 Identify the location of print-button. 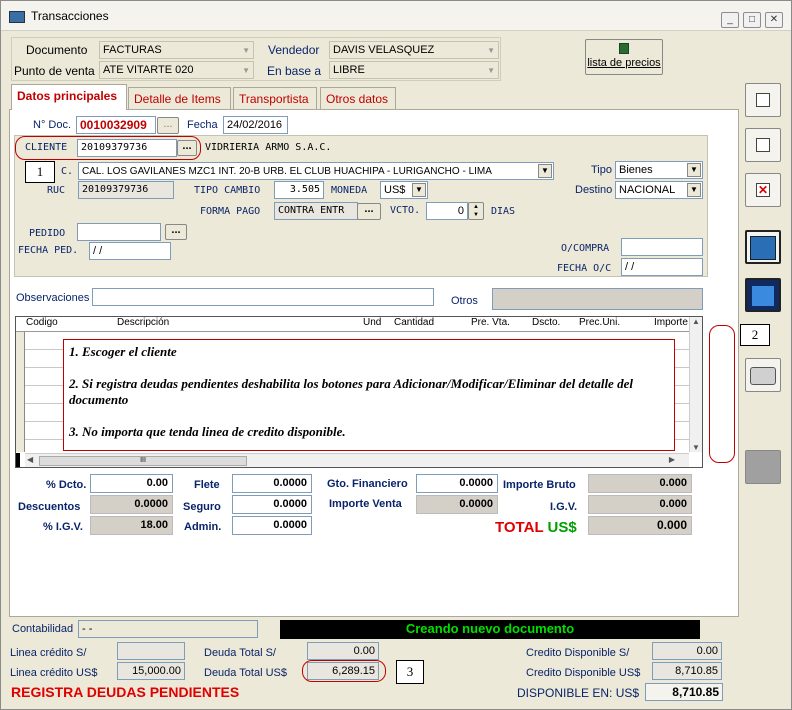
(763, 375).